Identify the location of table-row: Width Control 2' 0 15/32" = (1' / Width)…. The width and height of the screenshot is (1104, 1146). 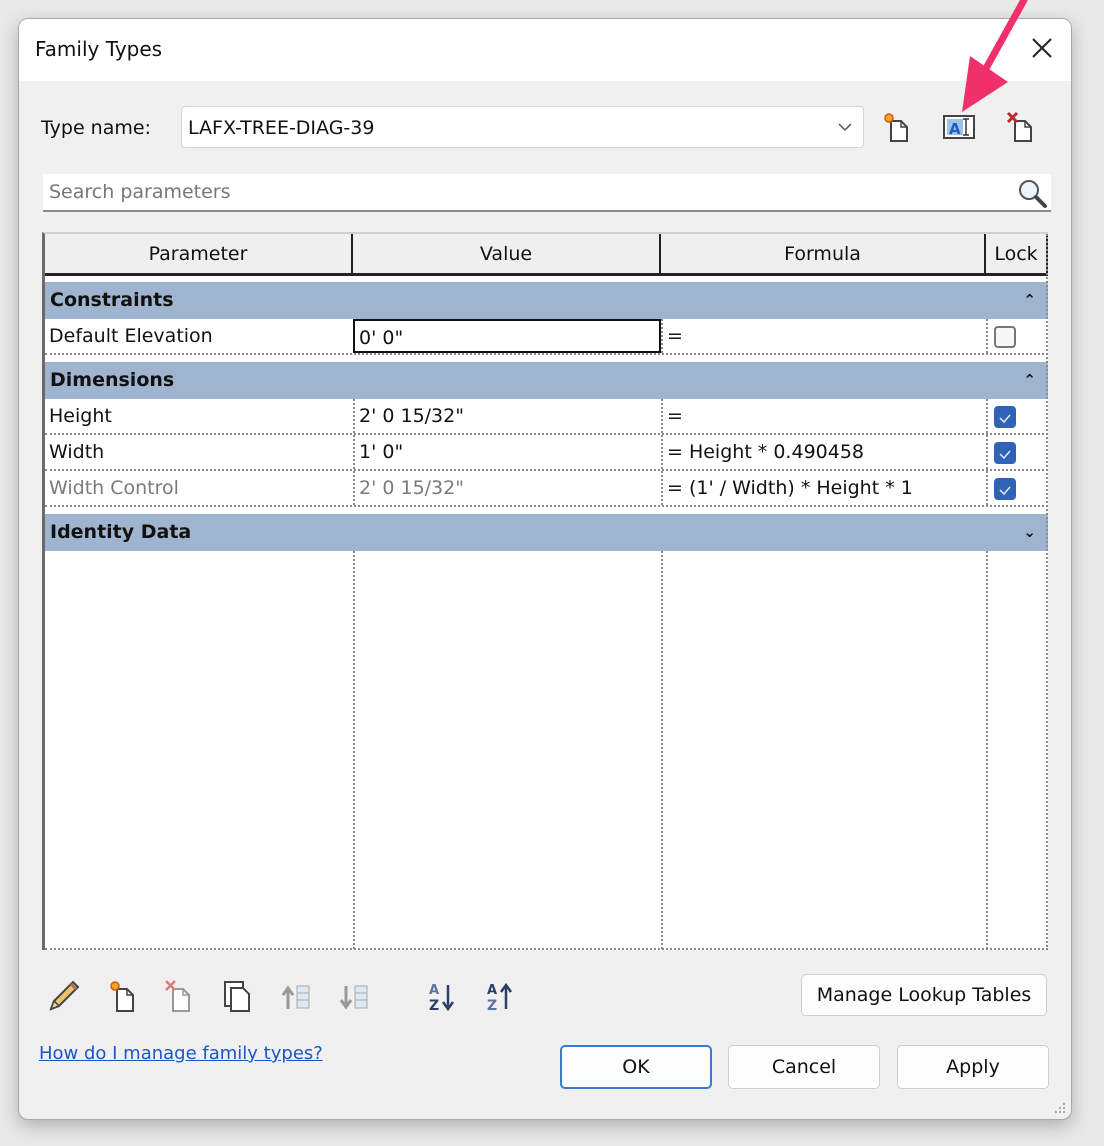
(546, 489).